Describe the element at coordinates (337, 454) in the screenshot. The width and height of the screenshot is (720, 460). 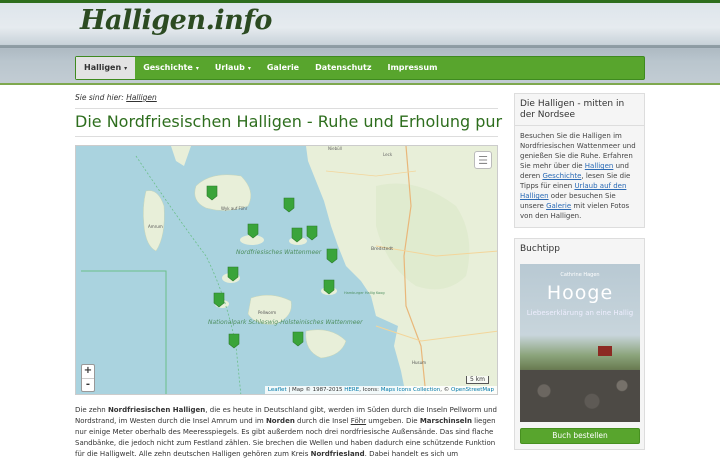
I see `intro-bold: Nordfriesland` at that location.